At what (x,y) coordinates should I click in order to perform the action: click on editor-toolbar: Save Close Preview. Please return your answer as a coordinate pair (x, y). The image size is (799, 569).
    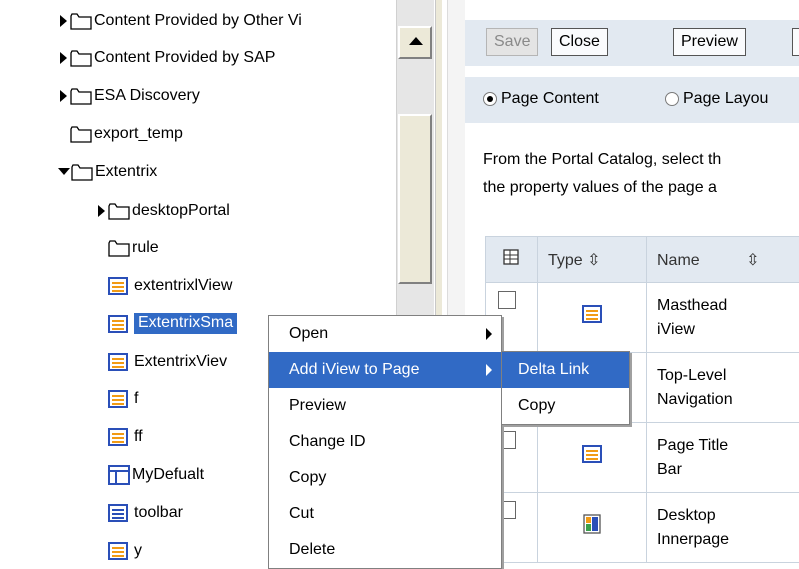
    Looking at the image, I should click on (632, 43).